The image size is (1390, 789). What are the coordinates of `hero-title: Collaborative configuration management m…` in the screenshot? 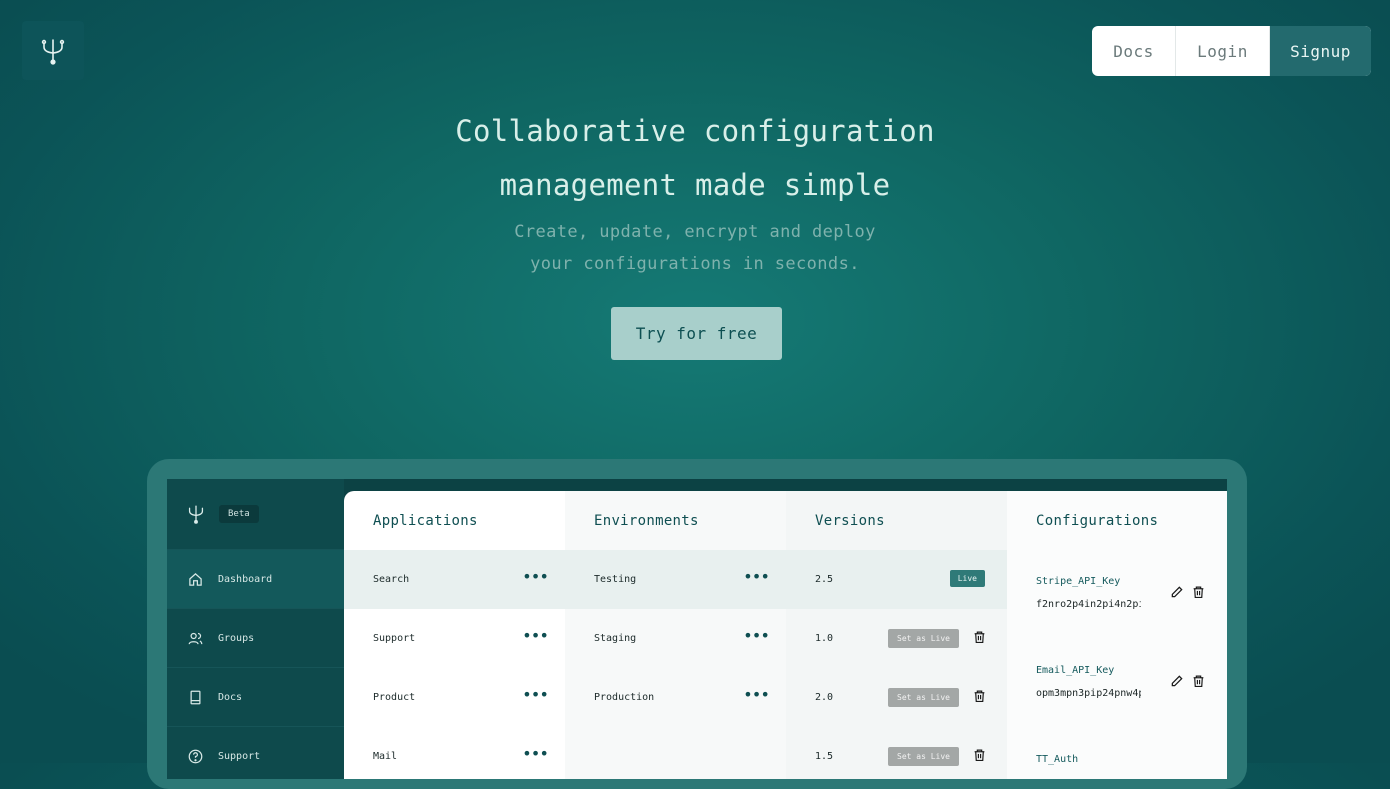 It's located at (695, 158).